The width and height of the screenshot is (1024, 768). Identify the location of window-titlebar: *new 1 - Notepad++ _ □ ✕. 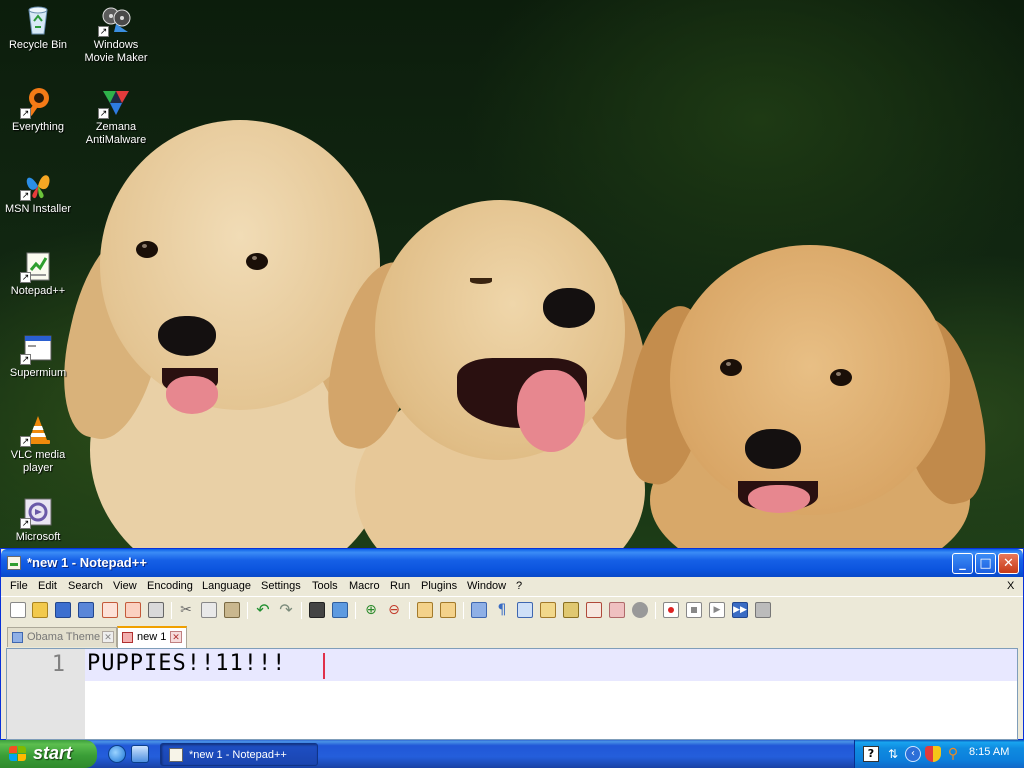
(512, 563).